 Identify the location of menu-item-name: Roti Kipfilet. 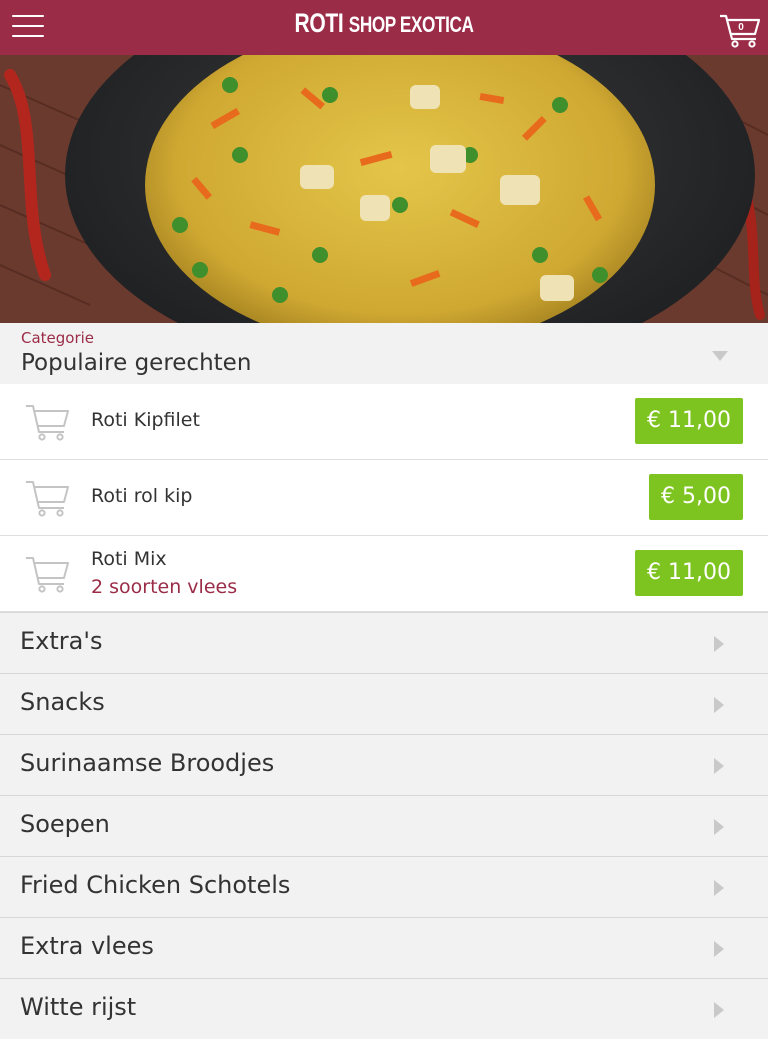
(145, 420).